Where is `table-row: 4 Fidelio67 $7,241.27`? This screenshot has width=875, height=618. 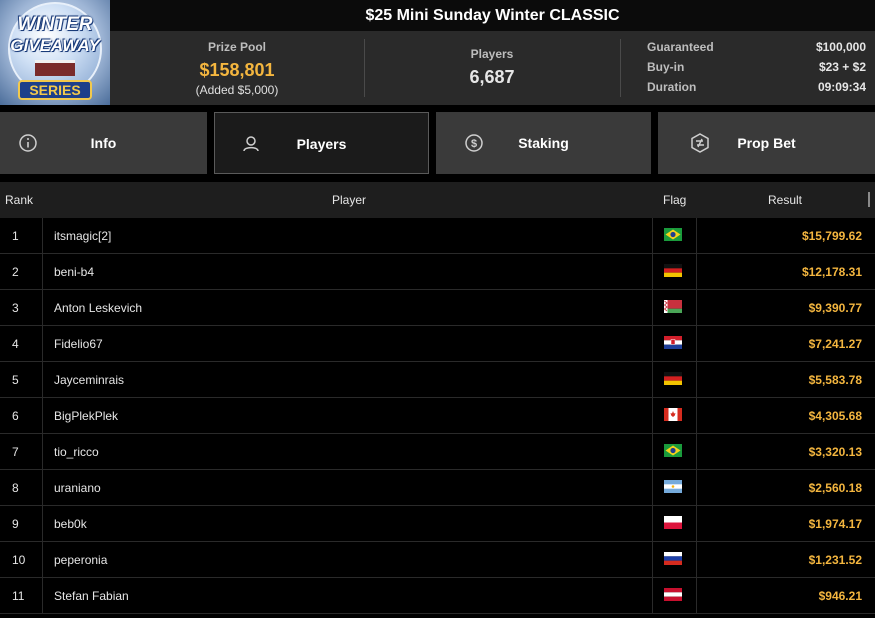 table-row: 4 Fidelio67 $7,241.27 is located at coordinates (437, 344).